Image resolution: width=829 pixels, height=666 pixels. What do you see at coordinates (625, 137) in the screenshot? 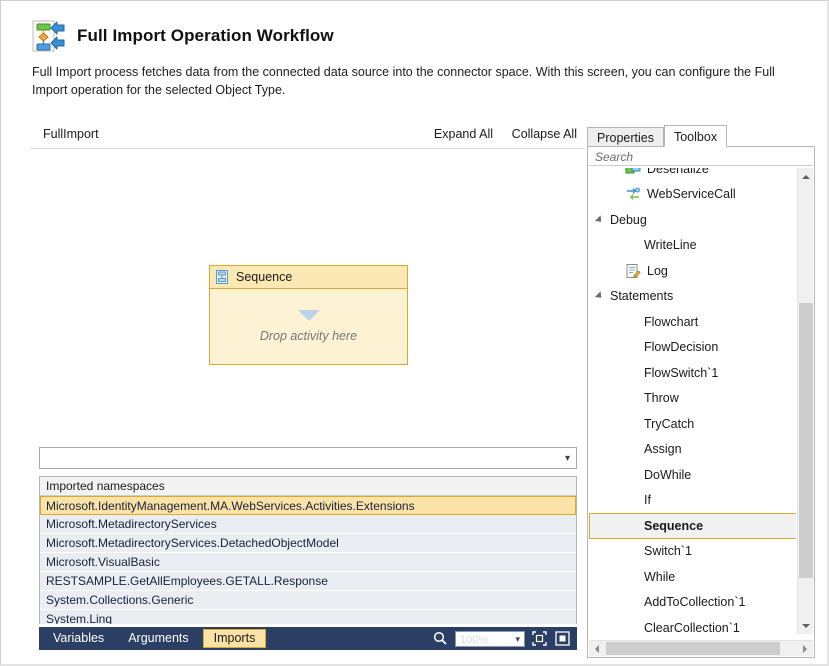
I see `tab-properties: Properties` at bounding box center [625, 137].